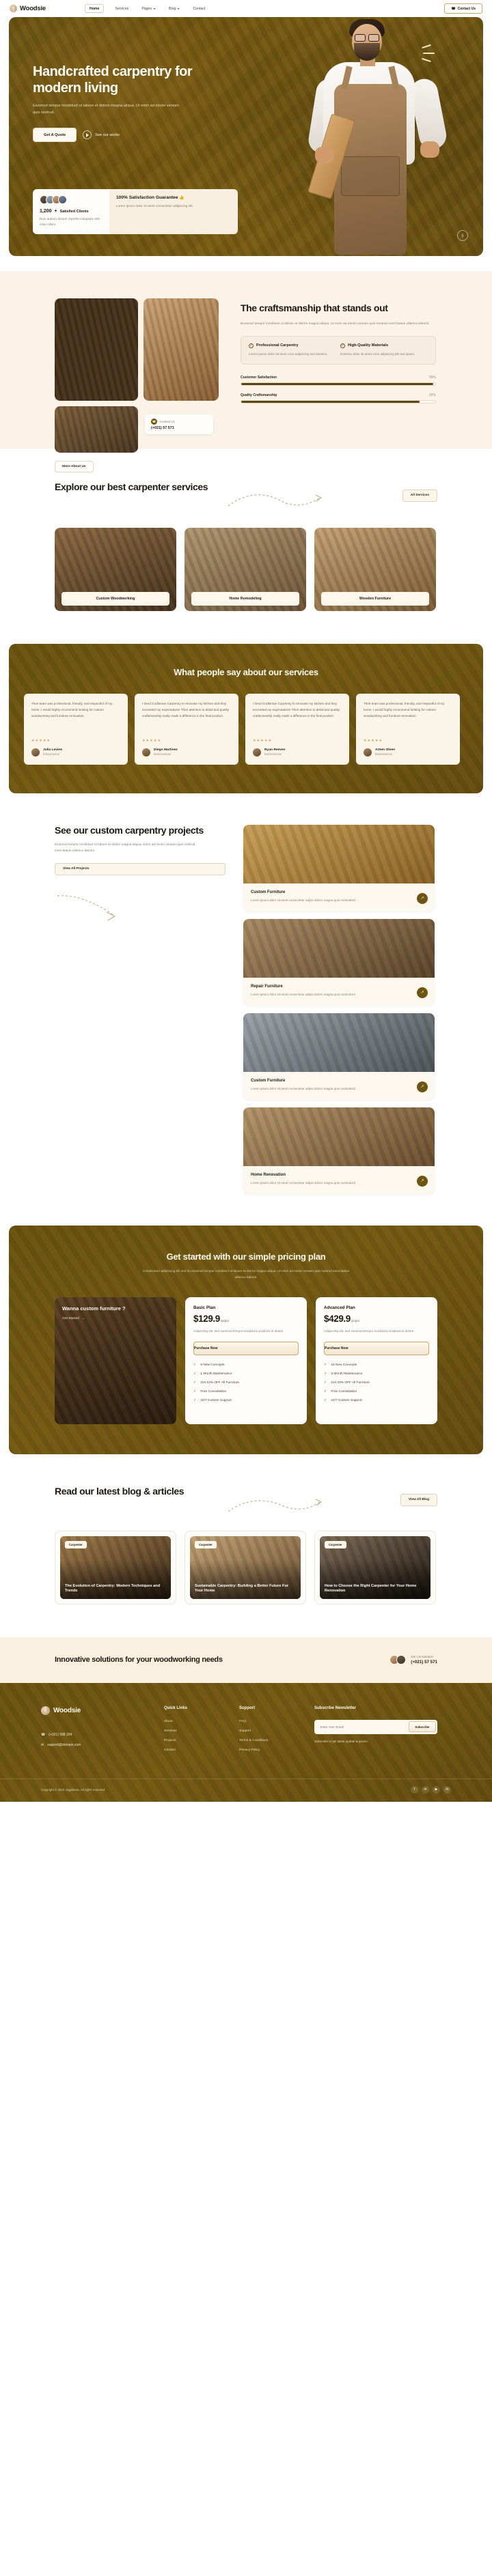 This screenshot has width=492, height=2576. What do you see at coordinates (276, 1750) in the screenshot?
I see `footer-link: Privacy Policy` at bounding box center [276, 1750].